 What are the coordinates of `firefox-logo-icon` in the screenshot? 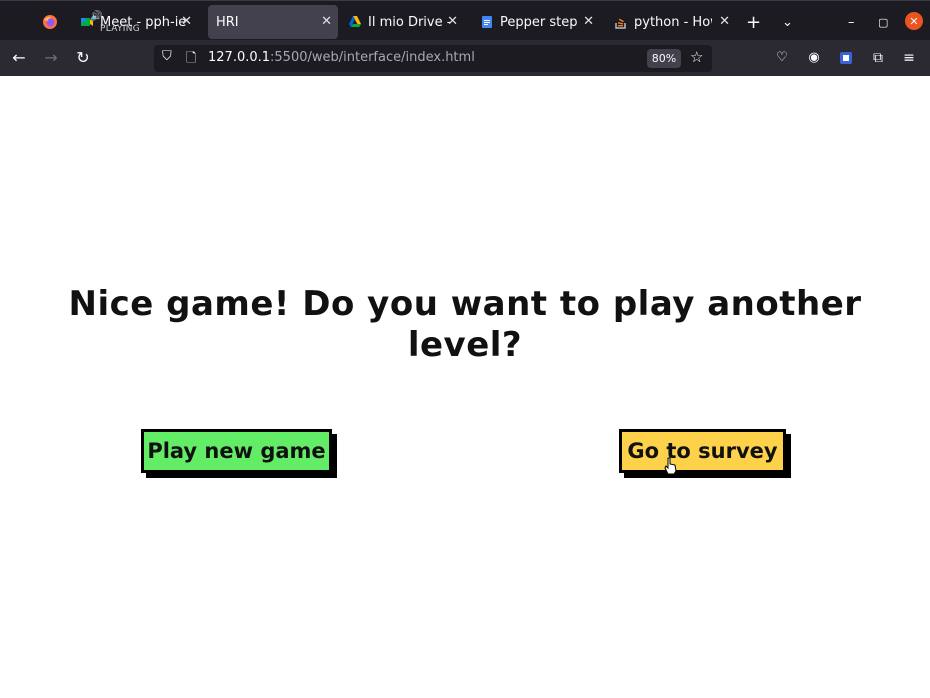 It's located at (53, 22).